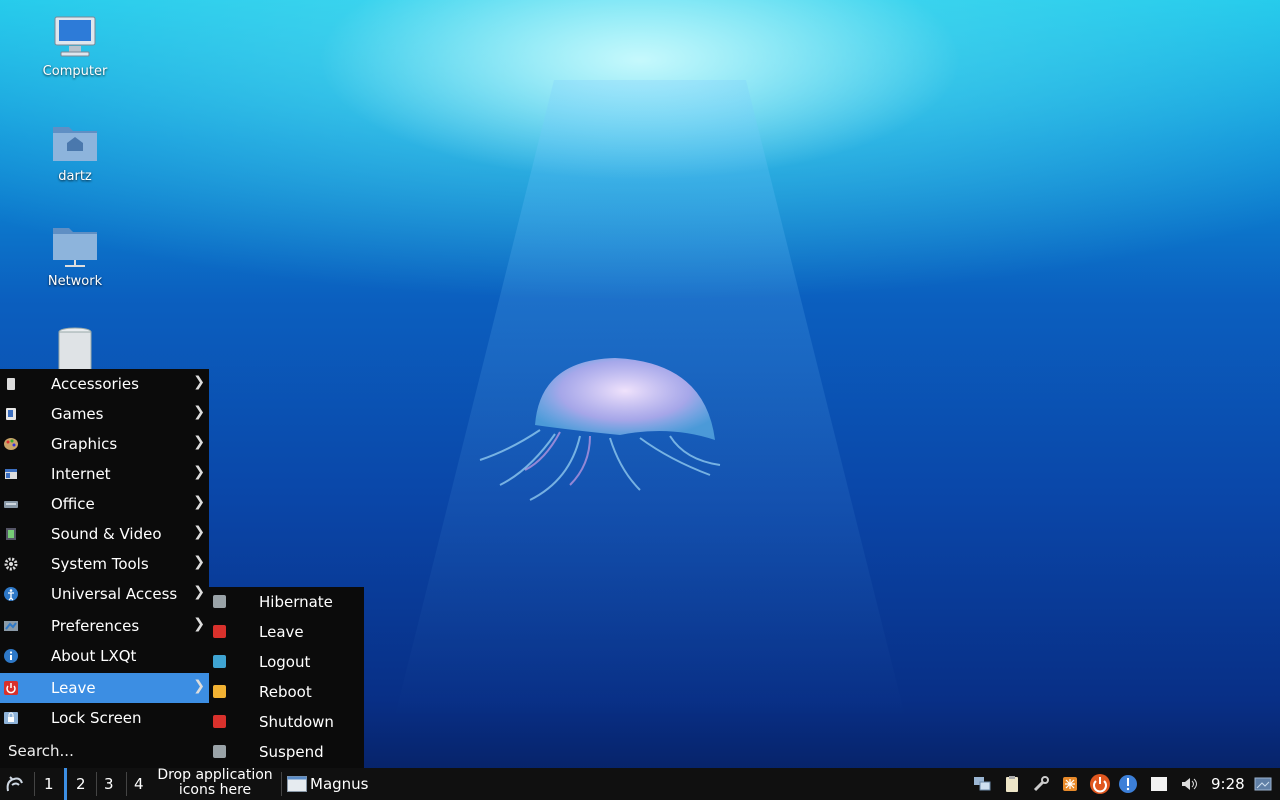 The image size is (1280, 800). What do you see at coordinates (81, 474) in the screenshot?
I see `menu-item-label: Internet` at bounding box center [81, 474].